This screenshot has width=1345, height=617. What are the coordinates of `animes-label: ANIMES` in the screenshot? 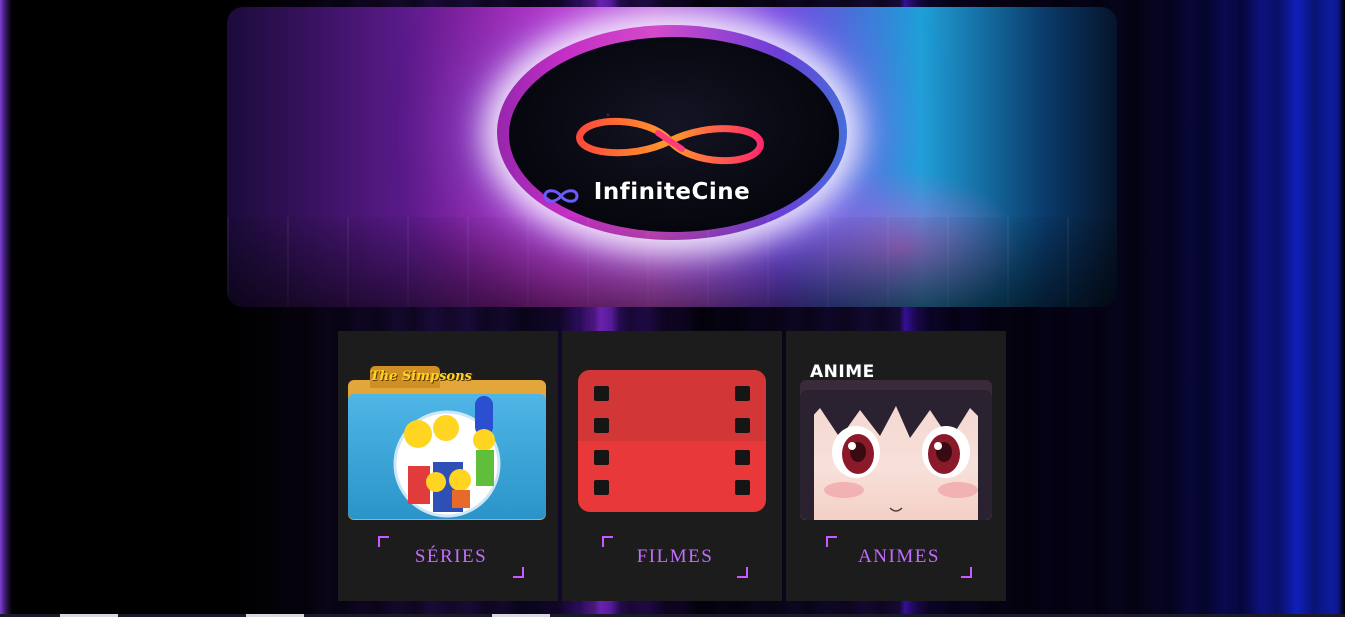 It's located at (899, 556).